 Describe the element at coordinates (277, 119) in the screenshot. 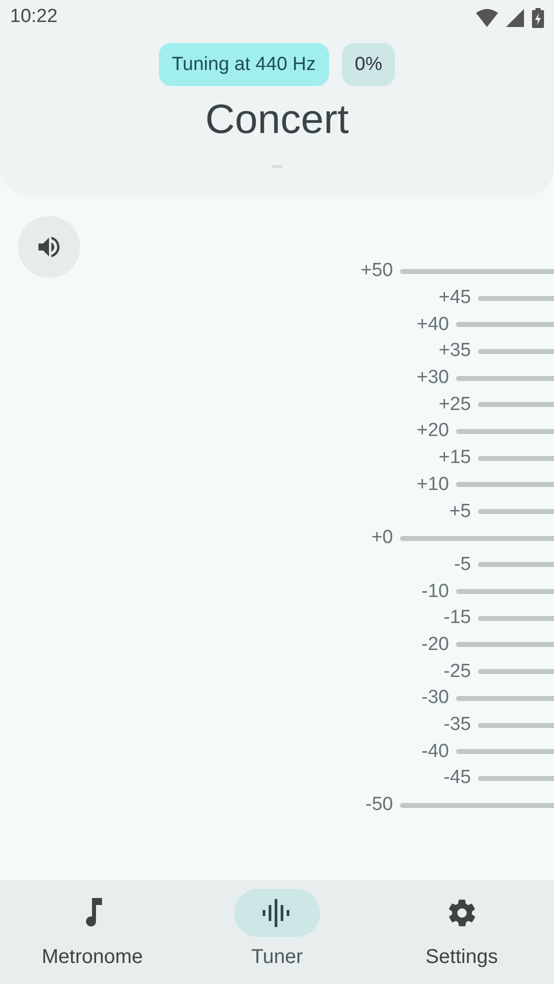

I see `tuning-title: Concert` at that location.